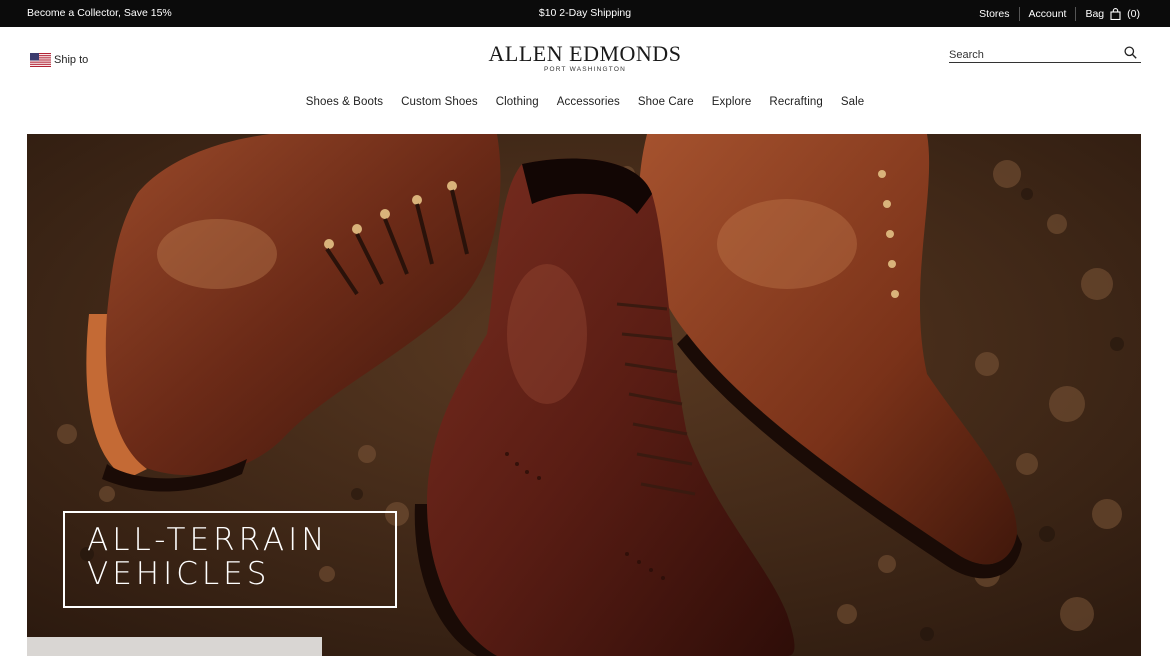 This screenshot has width=1170, height=658. I want to click on hero-bottom-tab, so click(174, 646).